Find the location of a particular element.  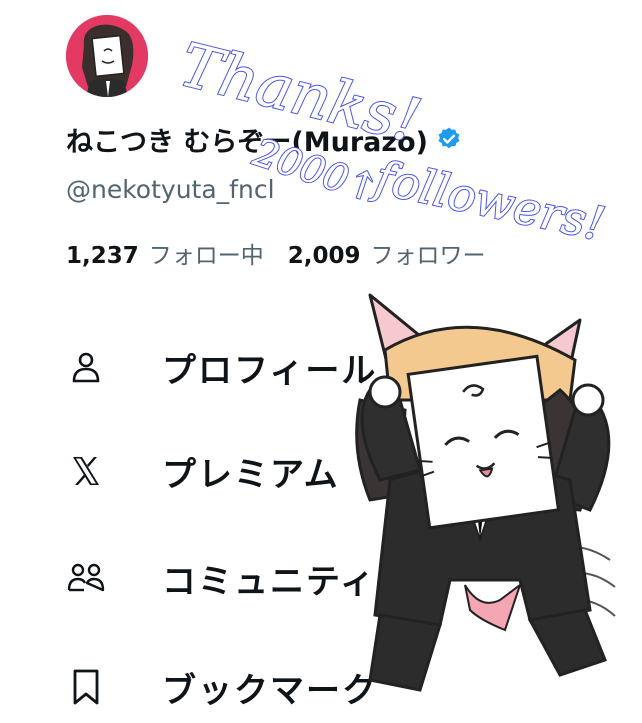

menu-item-label: プレミアム is located at coordinates (251, 474).